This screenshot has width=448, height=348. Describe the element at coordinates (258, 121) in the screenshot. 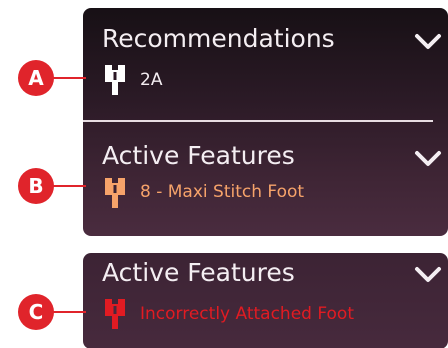

I see `section-divider` at that location.